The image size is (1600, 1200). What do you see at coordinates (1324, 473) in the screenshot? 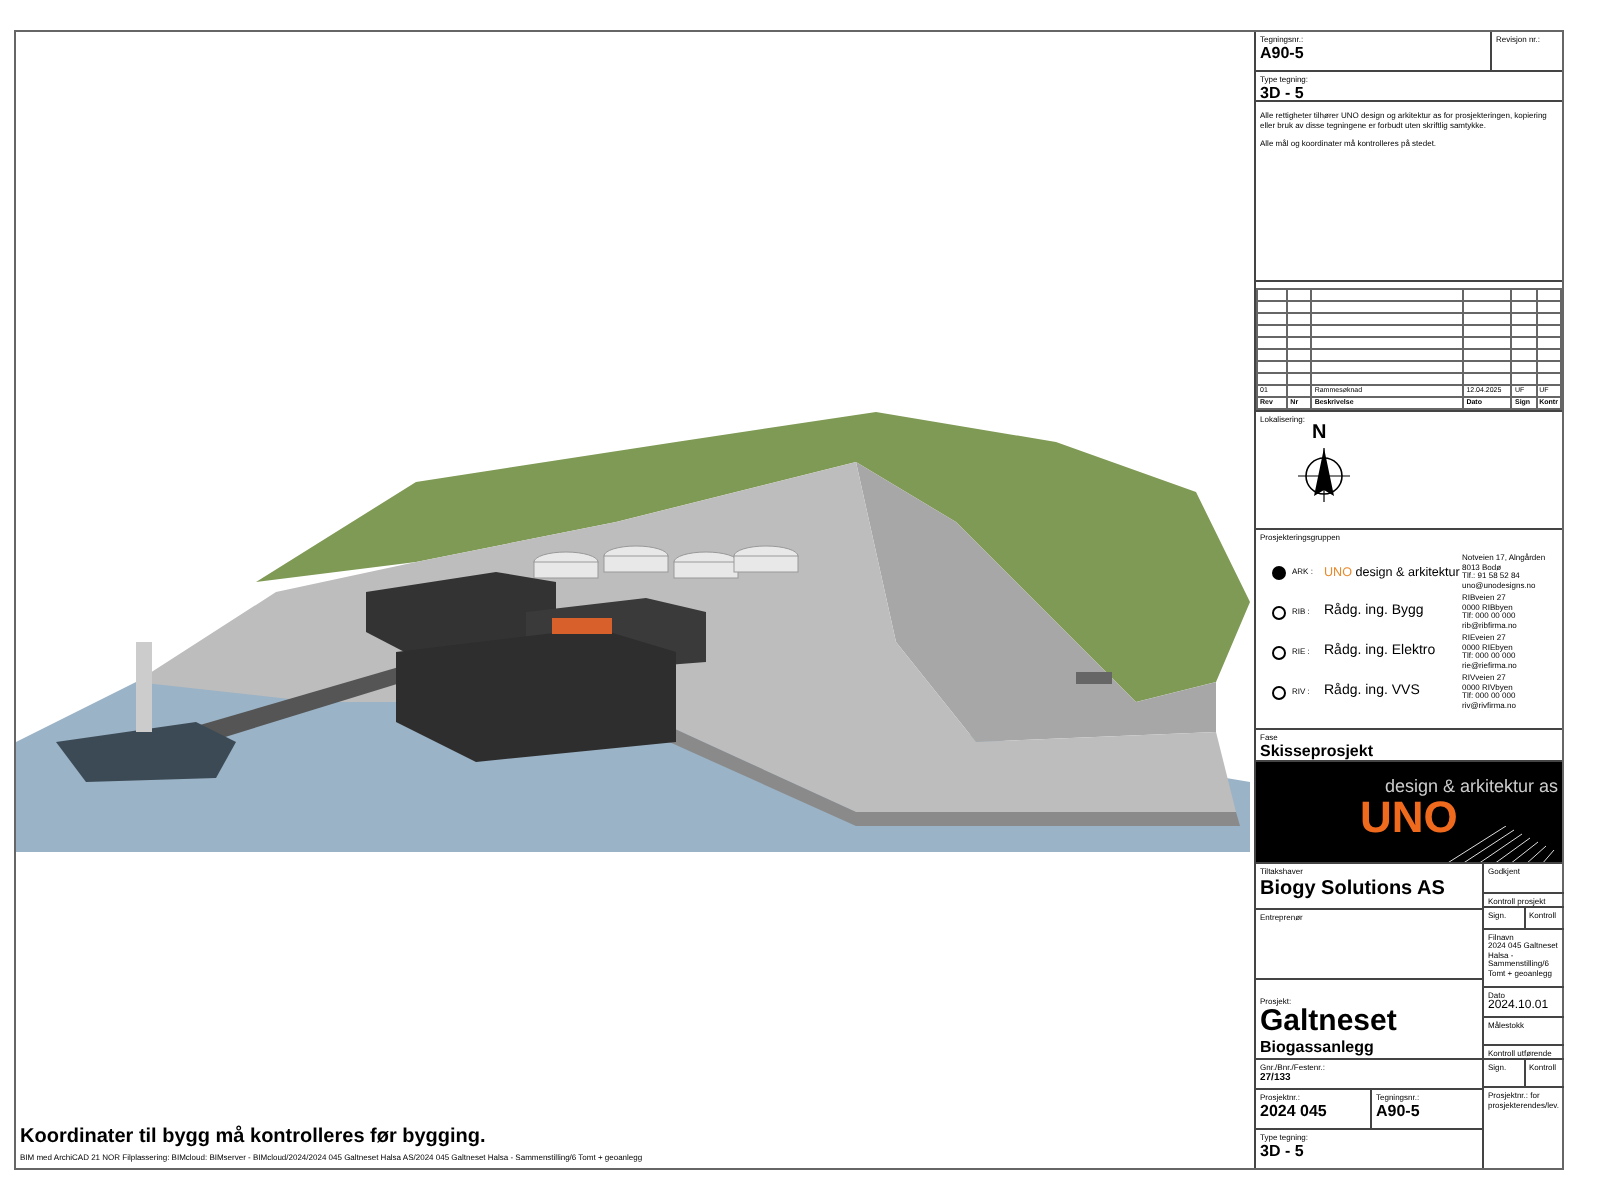
I see `compass-icon` at bounding box center [1324, 473].